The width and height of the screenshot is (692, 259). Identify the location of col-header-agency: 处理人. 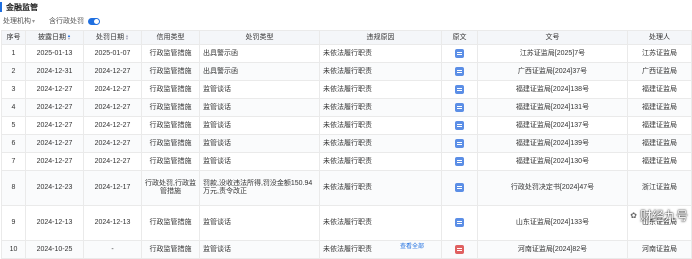
(659, 37).